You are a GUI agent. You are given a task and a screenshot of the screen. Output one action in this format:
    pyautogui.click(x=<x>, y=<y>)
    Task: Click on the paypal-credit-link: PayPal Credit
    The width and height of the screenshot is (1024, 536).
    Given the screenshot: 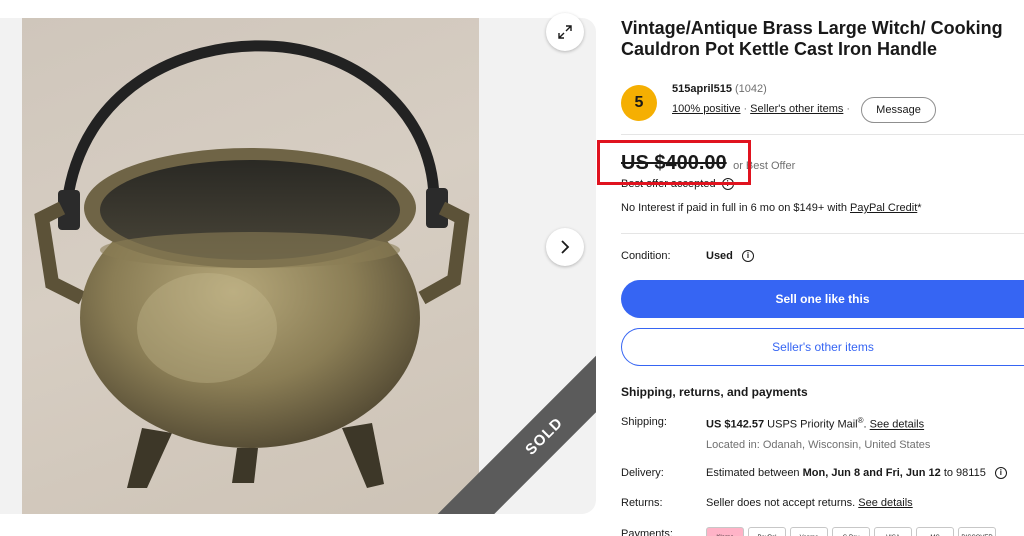 What is the action you would take?
    pyautogui.click(x=883, y=208)
    